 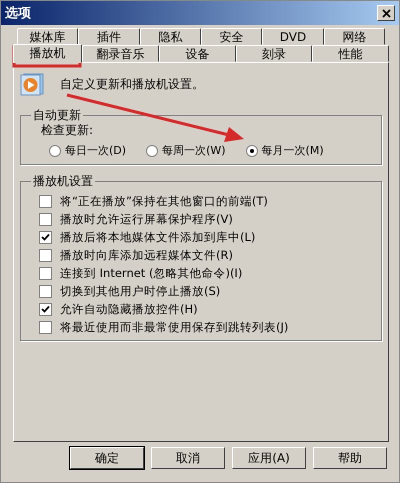 I want to click on checkbox-option: 将最近使用而非最常使用保存到跳转列表(J), so click(x=201, y=327).